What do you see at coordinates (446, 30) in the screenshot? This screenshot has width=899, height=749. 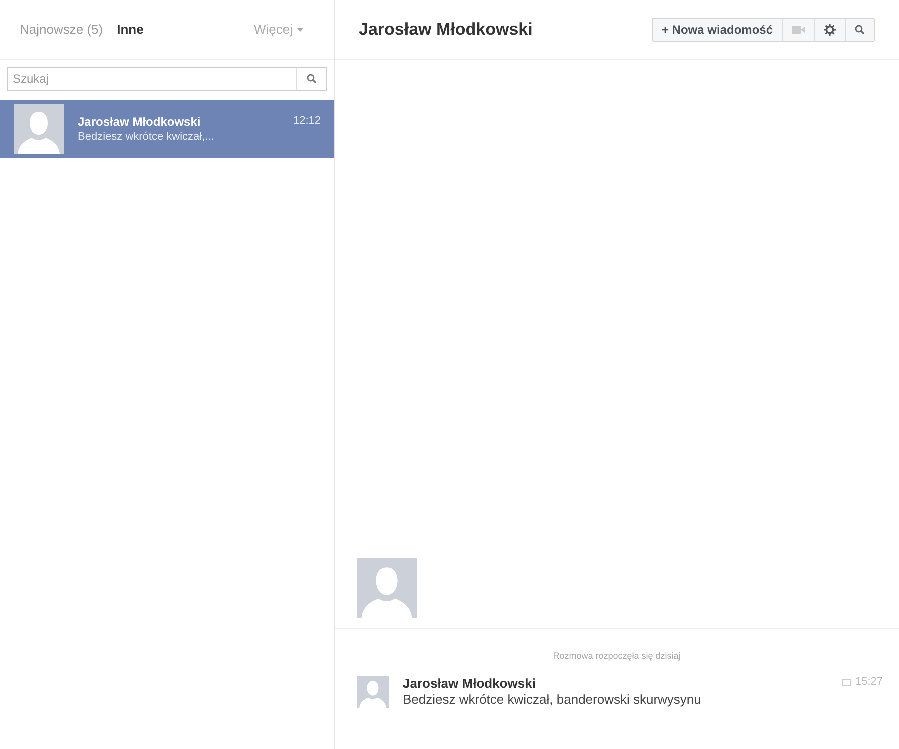 I see `conversation-title: Jarosław Młodkowski` at bounding box center [446, 30].